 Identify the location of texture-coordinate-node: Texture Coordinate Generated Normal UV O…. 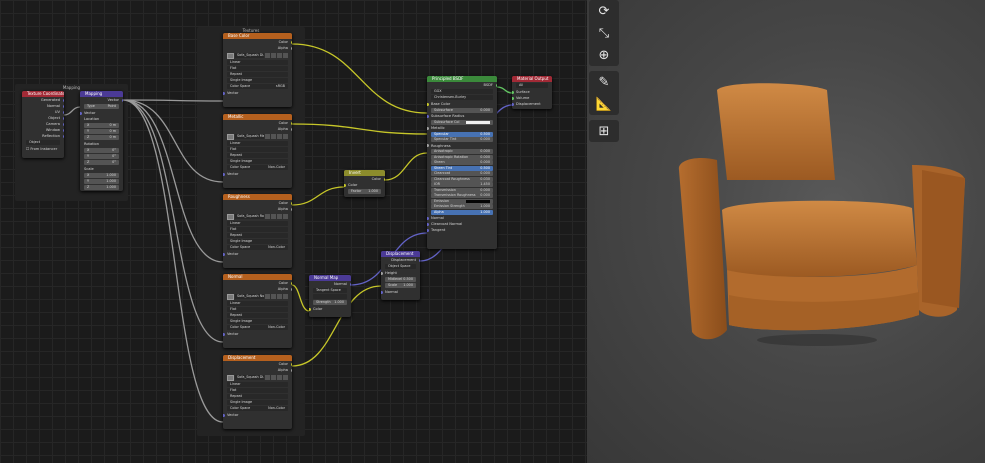
(43, 124).